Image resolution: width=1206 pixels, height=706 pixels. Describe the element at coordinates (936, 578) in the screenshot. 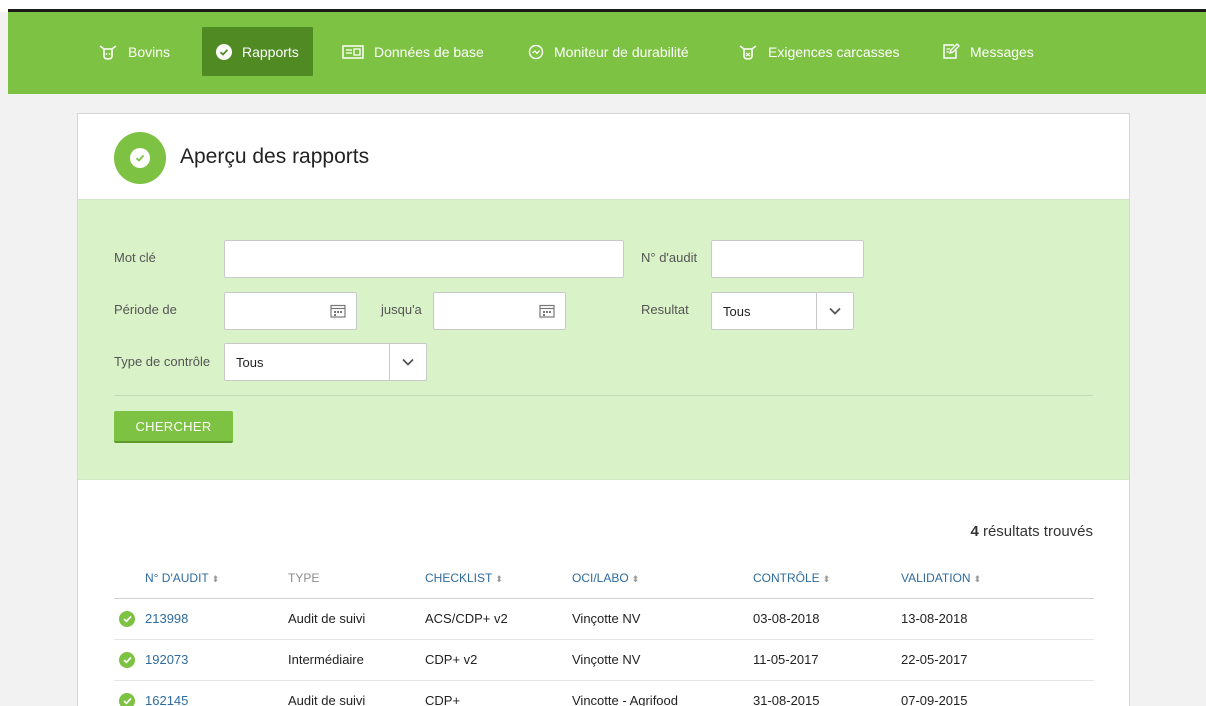

I see `column-header-validation-label: VALIDATION` at that location.